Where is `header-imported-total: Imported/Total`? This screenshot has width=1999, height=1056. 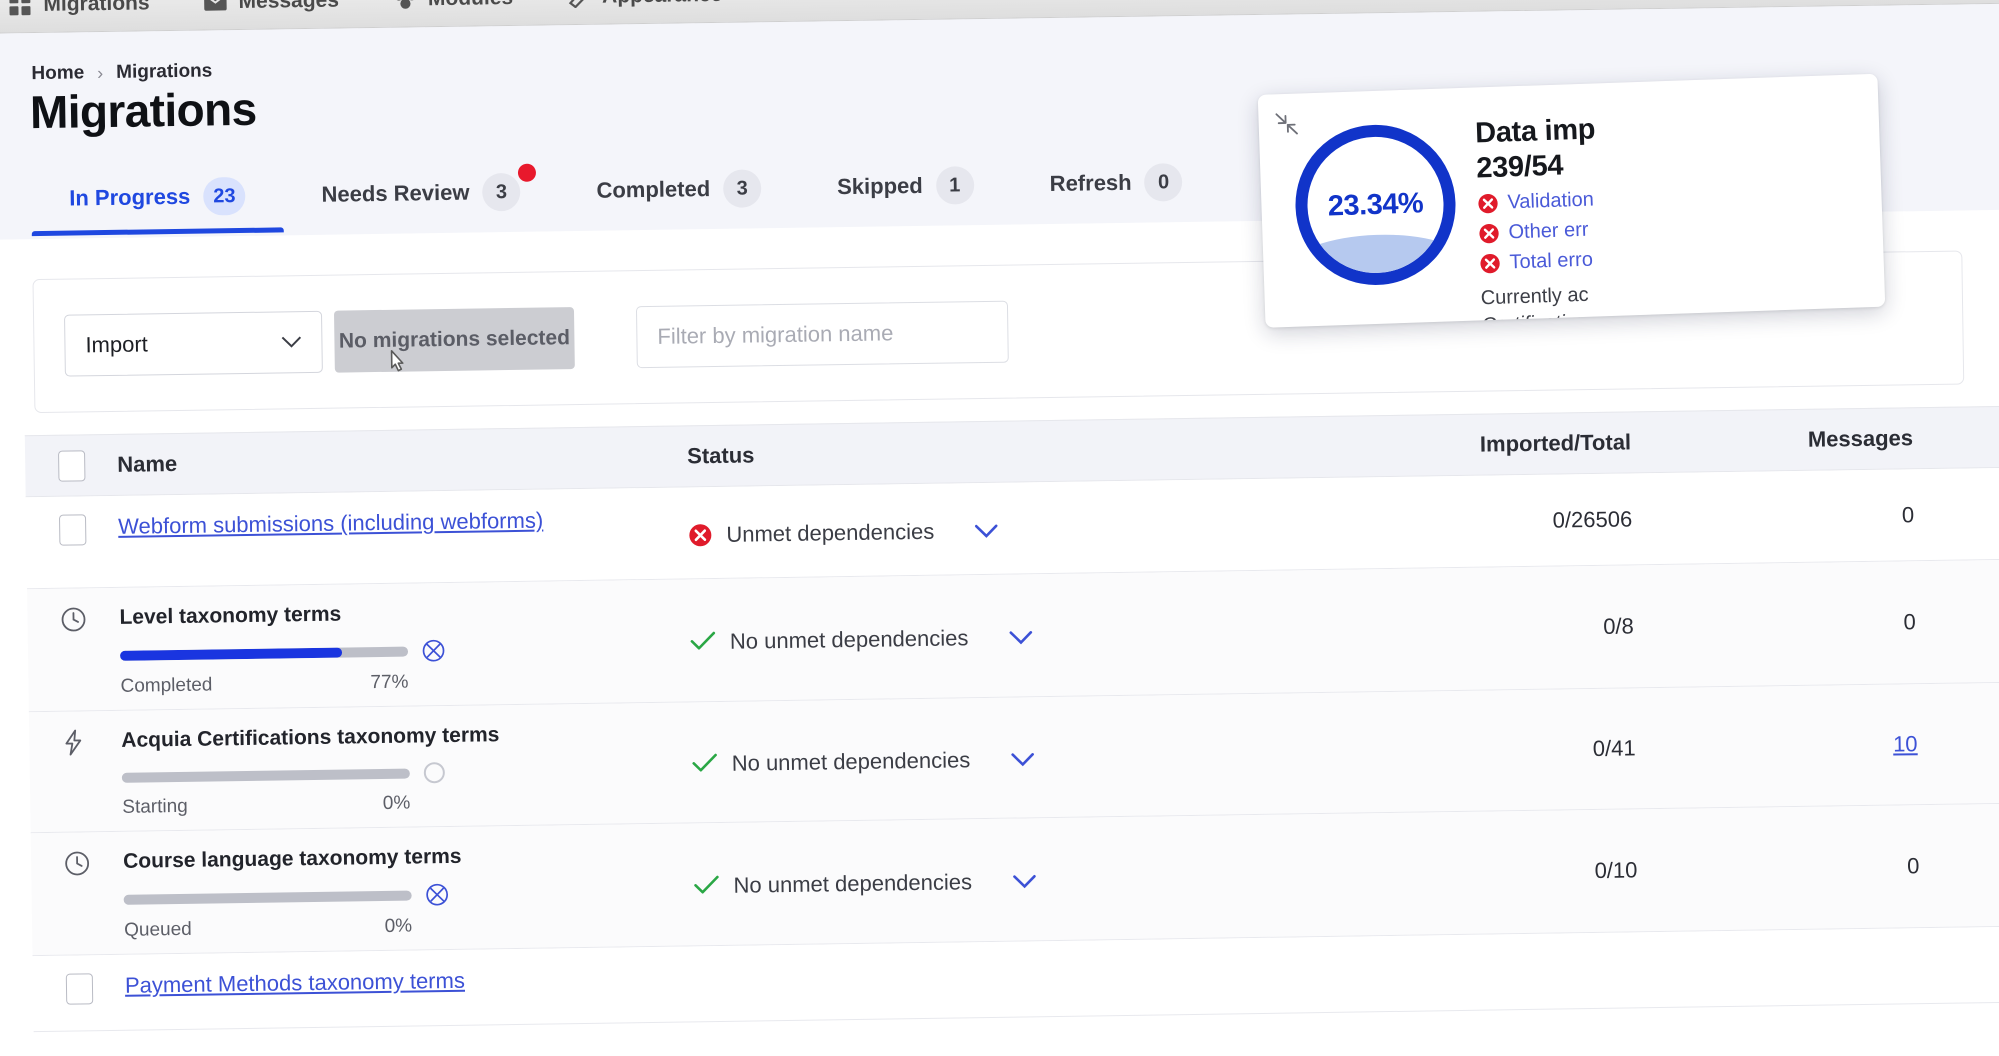 header-imported-total: Imported/Total is located at coordinates (1555, 443).